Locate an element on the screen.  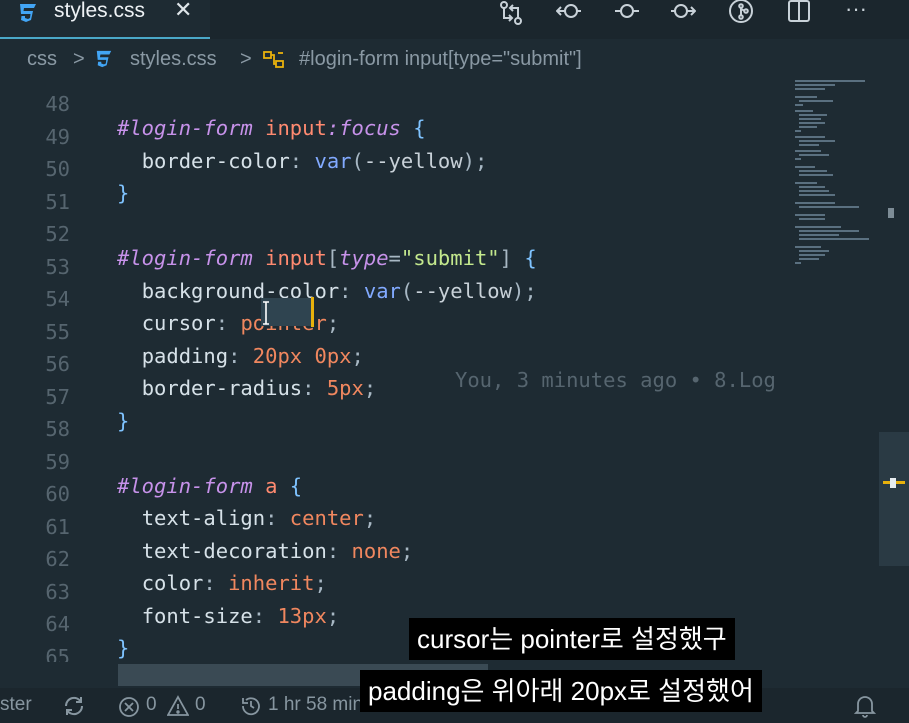
code-line: 52 #login-form input[type="submit"] { is located at coordinates (395, 234).